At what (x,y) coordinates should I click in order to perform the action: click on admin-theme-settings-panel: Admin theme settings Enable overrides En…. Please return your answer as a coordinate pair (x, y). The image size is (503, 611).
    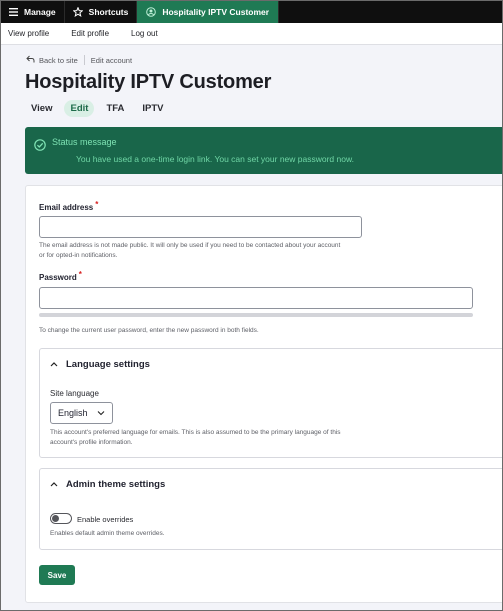
    Looking at the image, I should click on (270, 509).